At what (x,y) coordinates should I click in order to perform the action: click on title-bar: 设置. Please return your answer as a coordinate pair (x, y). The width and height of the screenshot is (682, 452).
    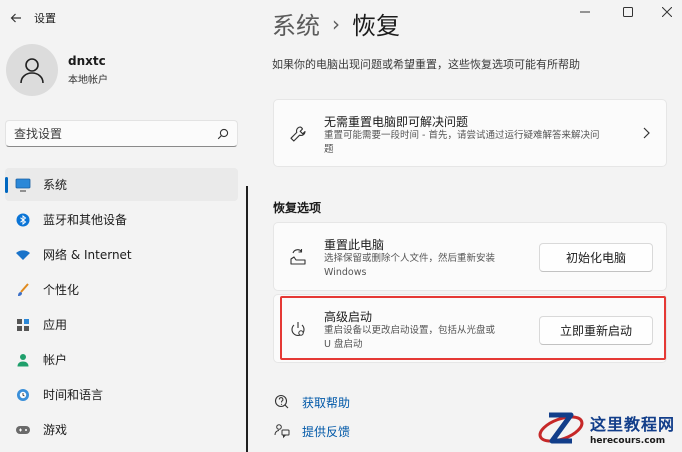
    Looking at the image, I should click on (31, 18).